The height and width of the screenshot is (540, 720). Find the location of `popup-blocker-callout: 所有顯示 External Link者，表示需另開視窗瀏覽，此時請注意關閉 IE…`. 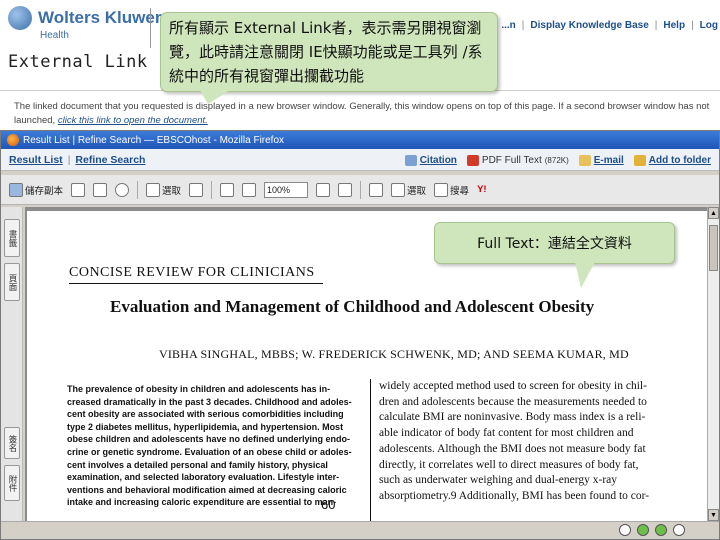

popup-blocker-callout: 所有顯示 External Link者，表示需另開視窗瀏覽，此時請注意關閉 IE… is located at coordinates (329, 52).